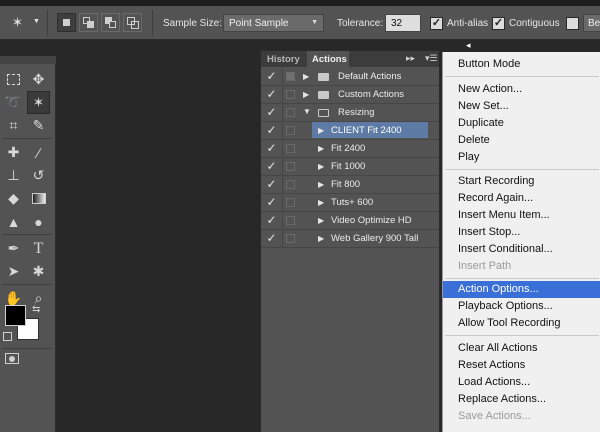  Describe the element at coordinates (350, 131) in the screenshot. I see `action-row-selected: ✓ ▶ CLIENT Fit 2400` at that location.